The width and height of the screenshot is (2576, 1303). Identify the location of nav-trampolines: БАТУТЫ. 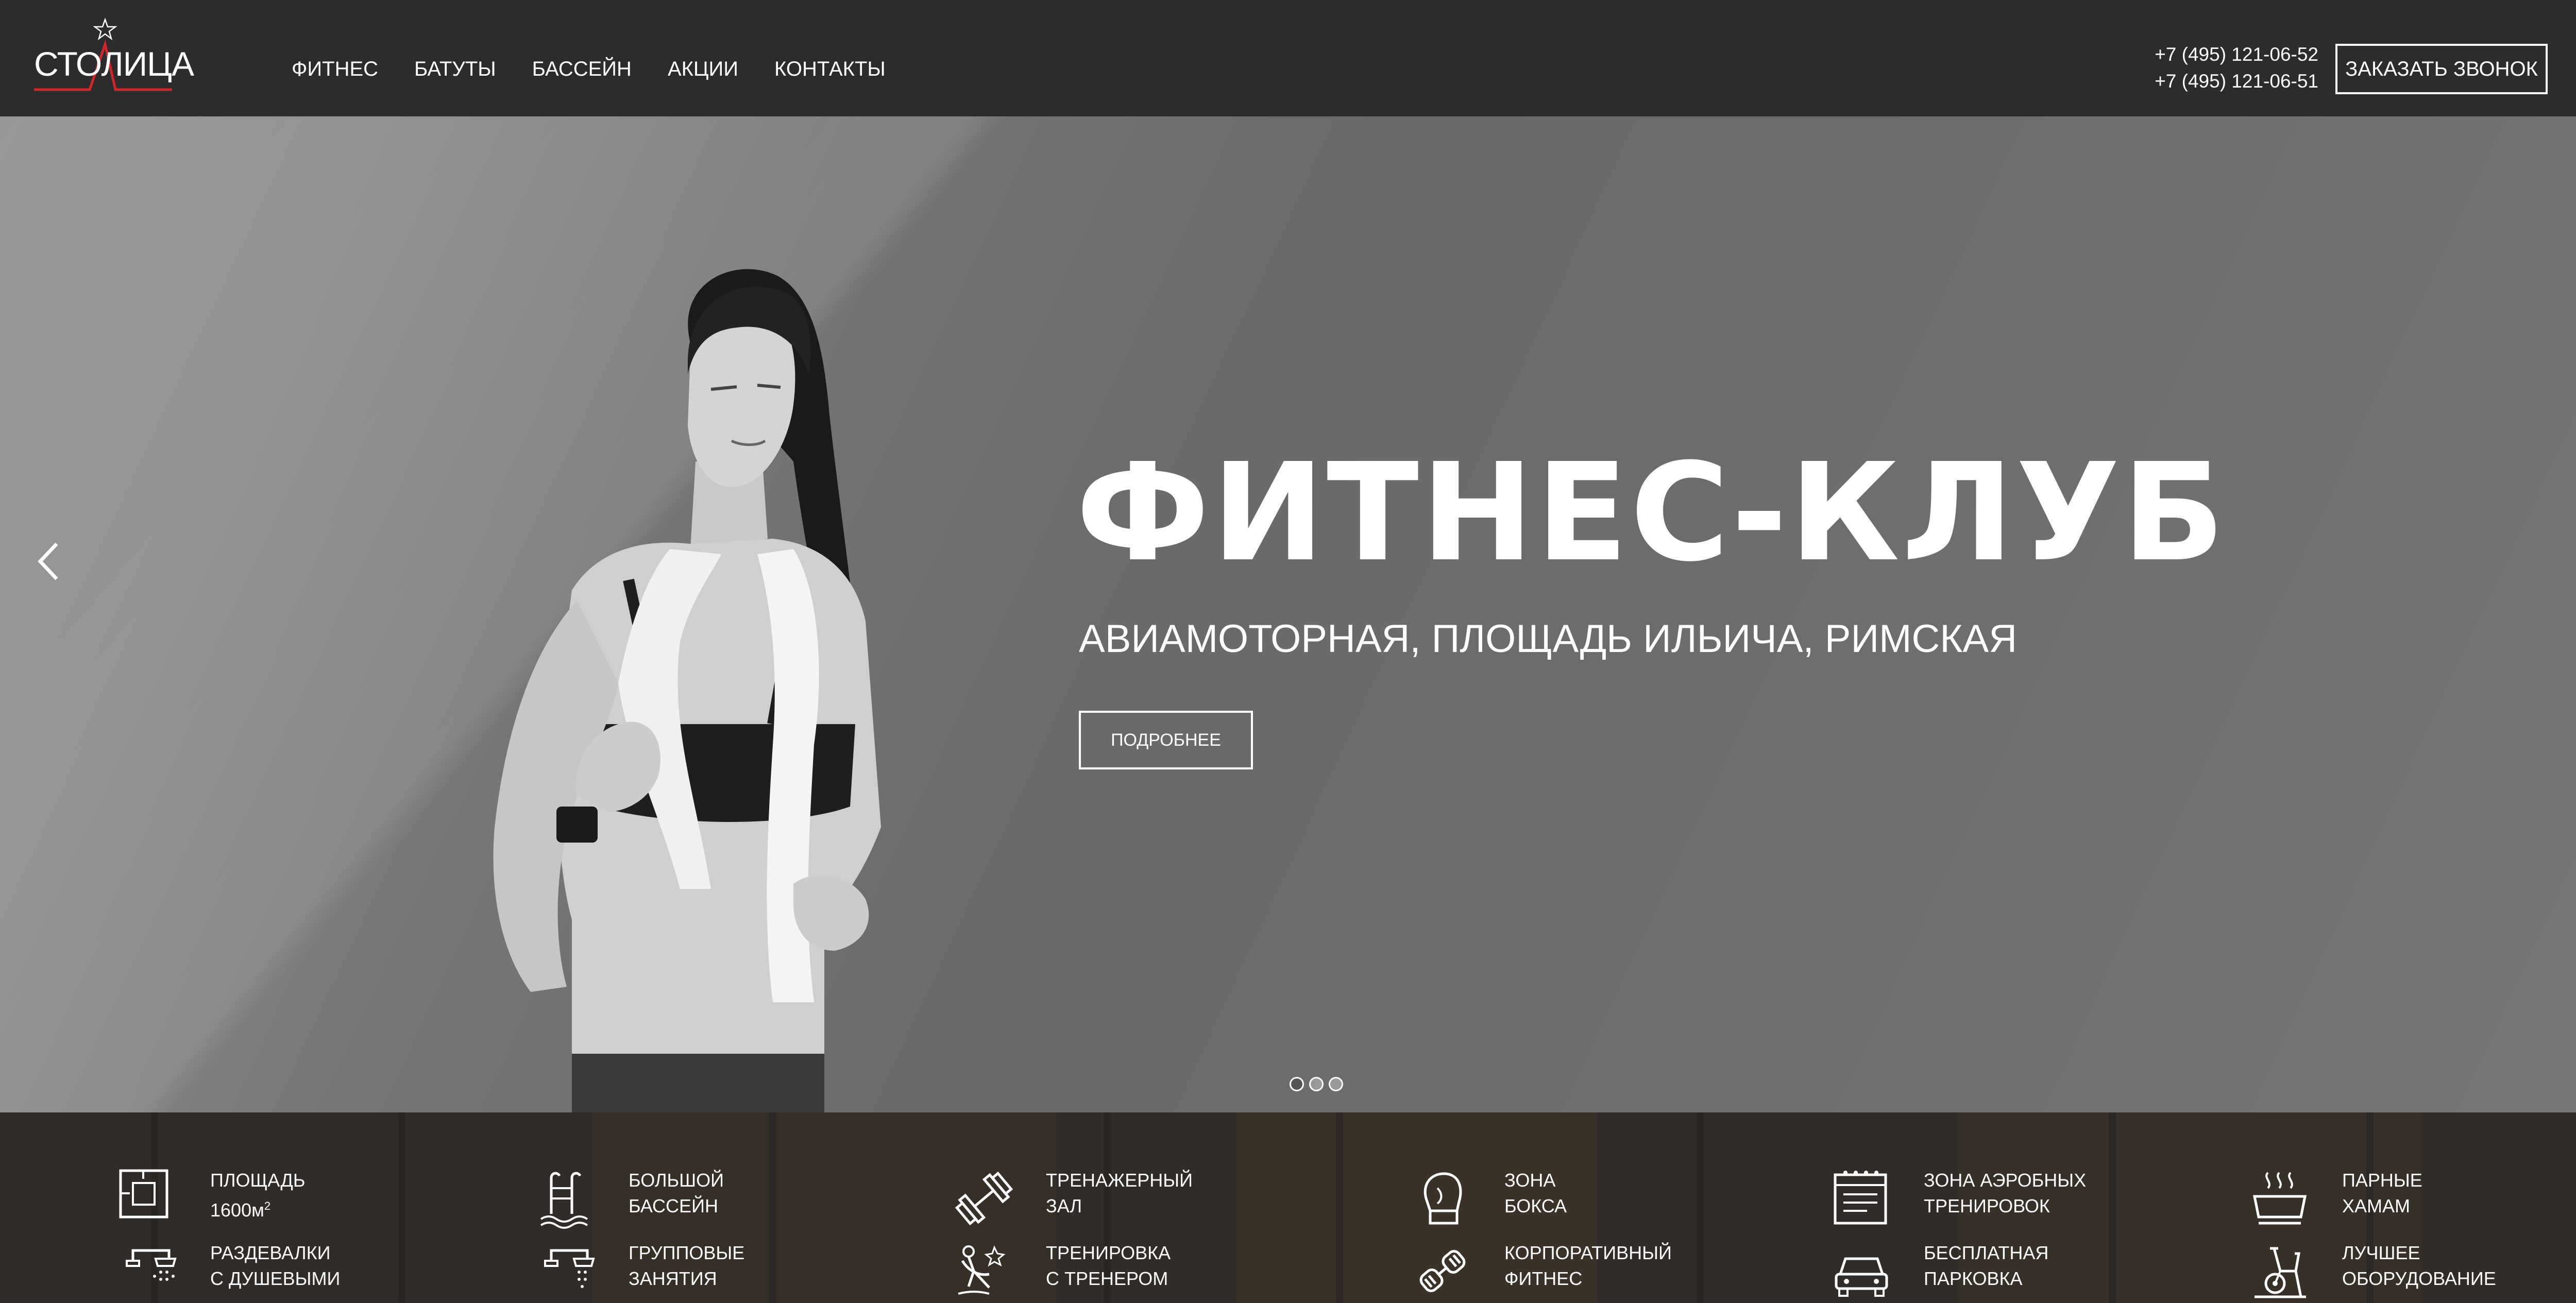
(455, 69).